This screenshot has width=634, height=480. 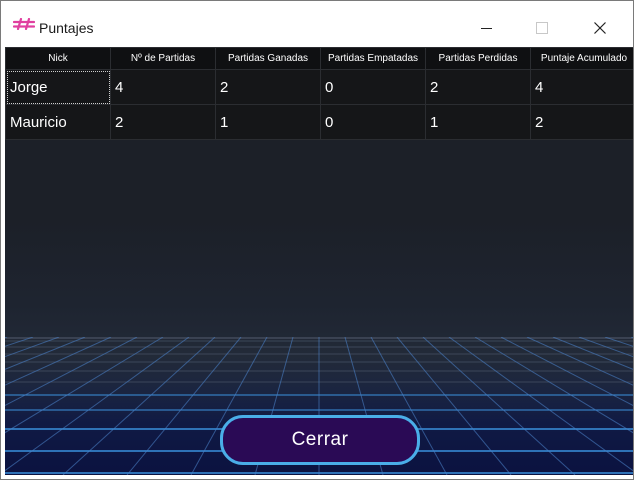 I want to click on maximize-button, so click(x=542, y=28).